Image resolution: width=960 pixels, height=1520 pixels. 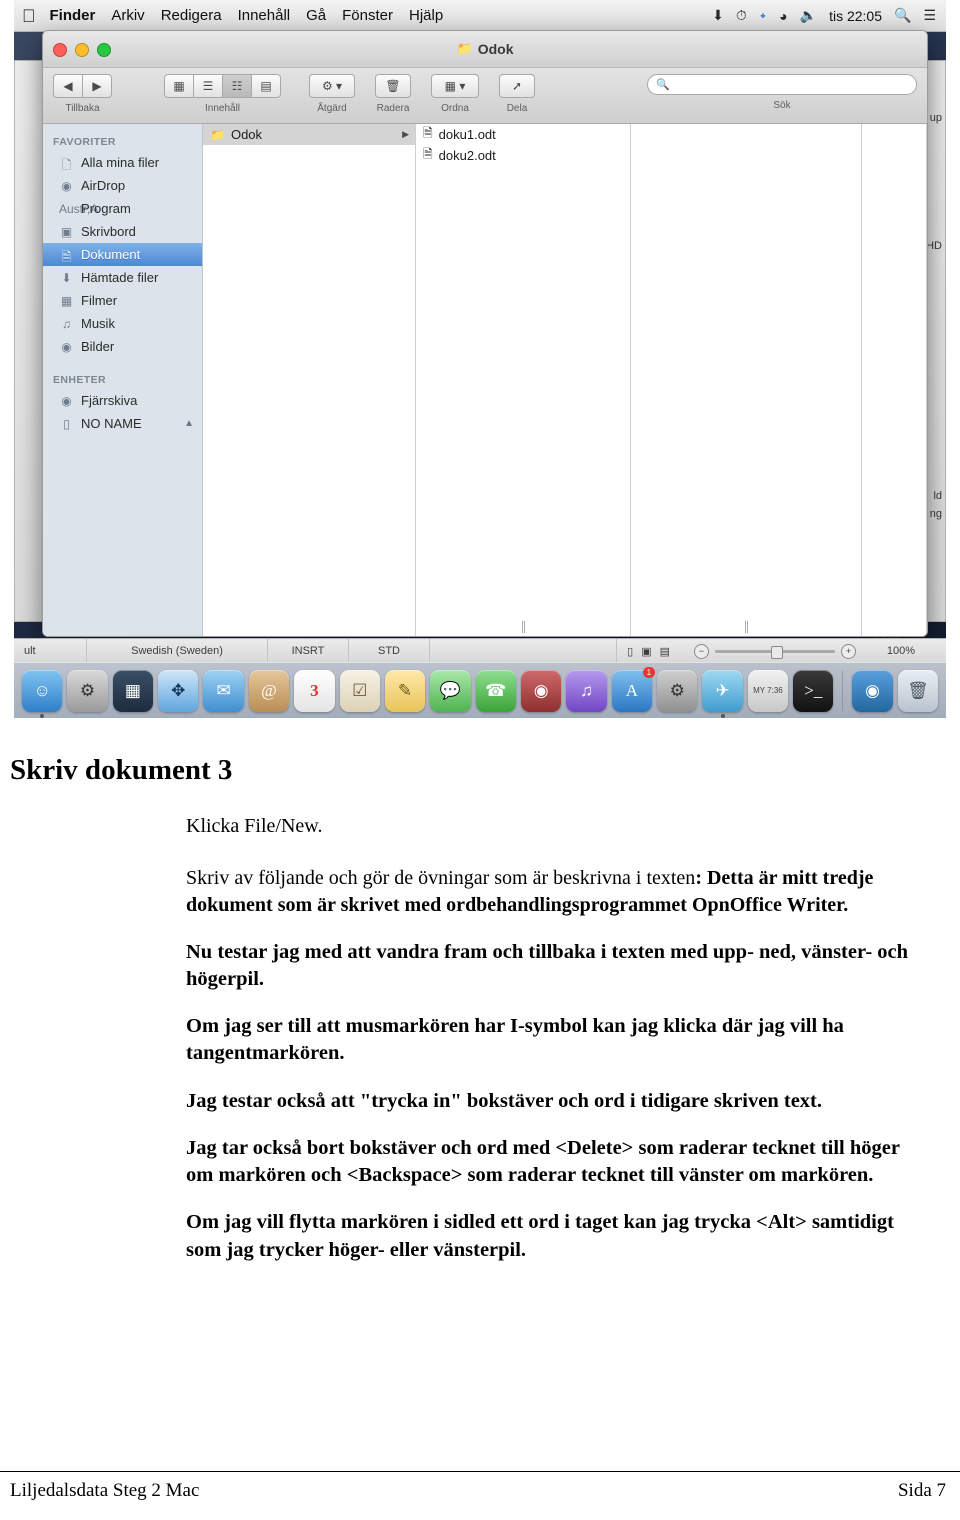 I want to click on sidebar-item-dokument: 🗎 Dokument, so click(x=122, y=254).